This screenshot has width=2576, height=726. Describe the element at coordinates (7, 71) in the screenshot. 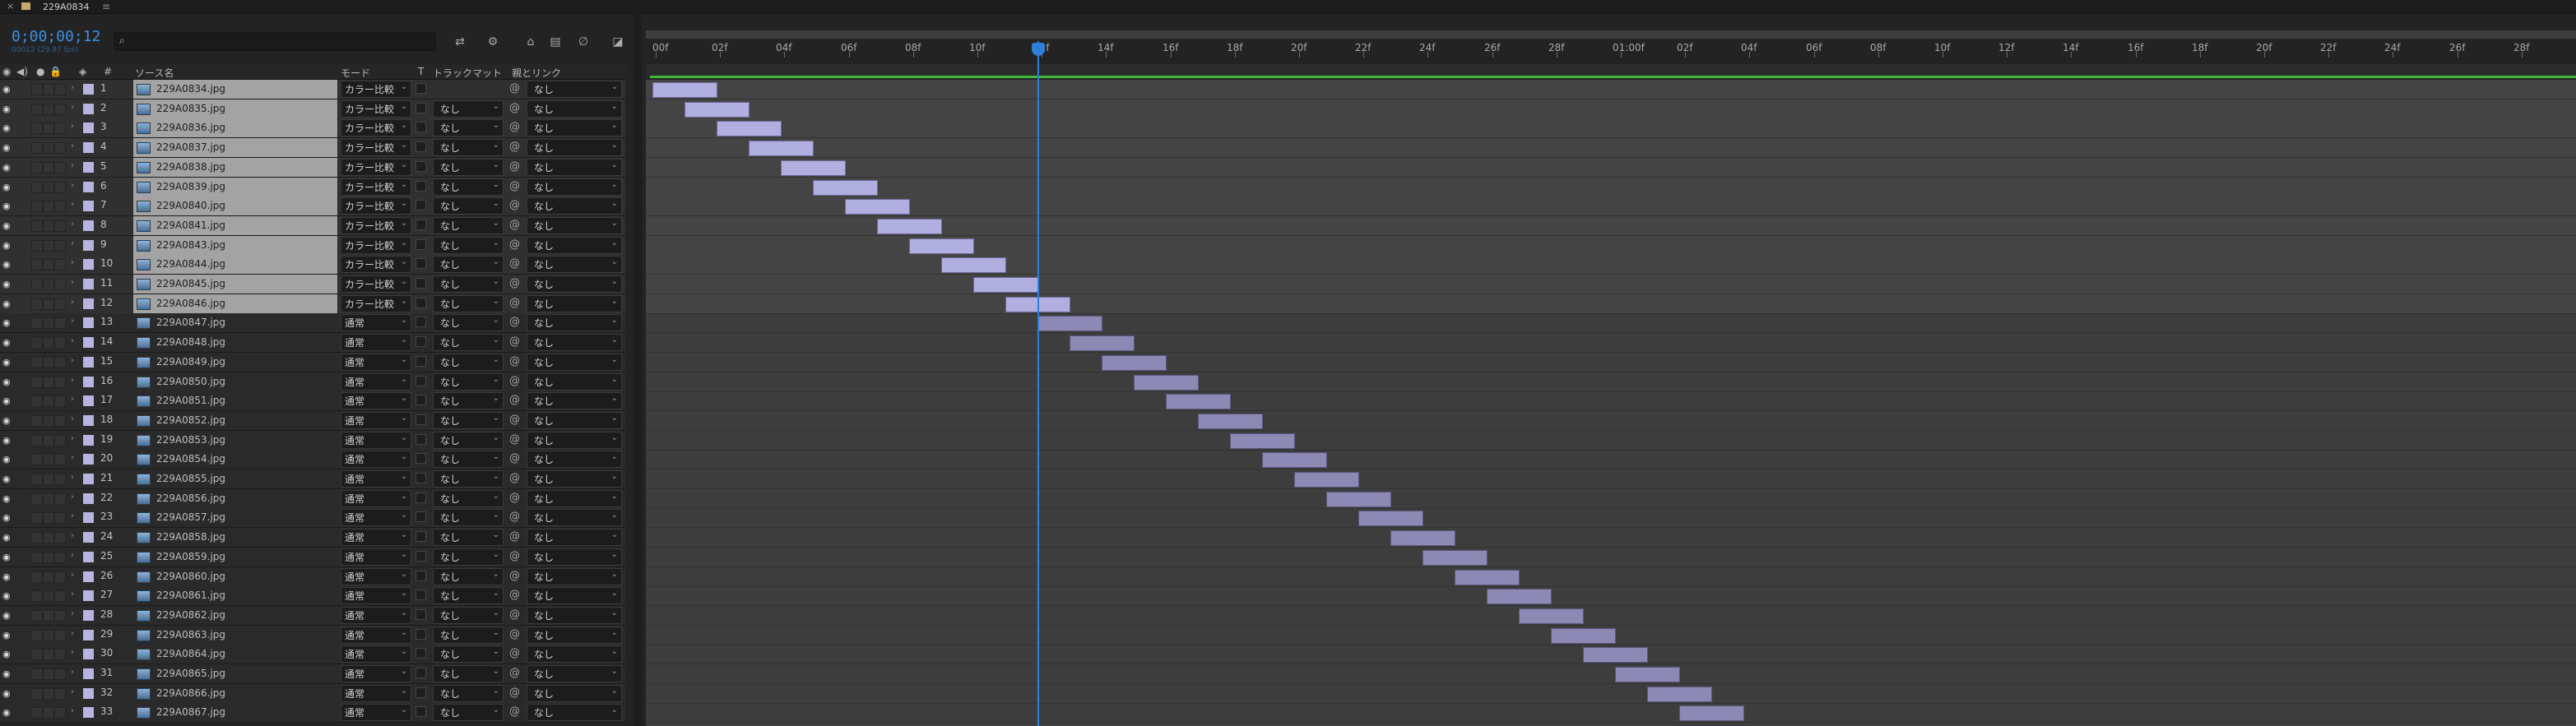

I see `video-switch-header-icon: ◉` at that location.